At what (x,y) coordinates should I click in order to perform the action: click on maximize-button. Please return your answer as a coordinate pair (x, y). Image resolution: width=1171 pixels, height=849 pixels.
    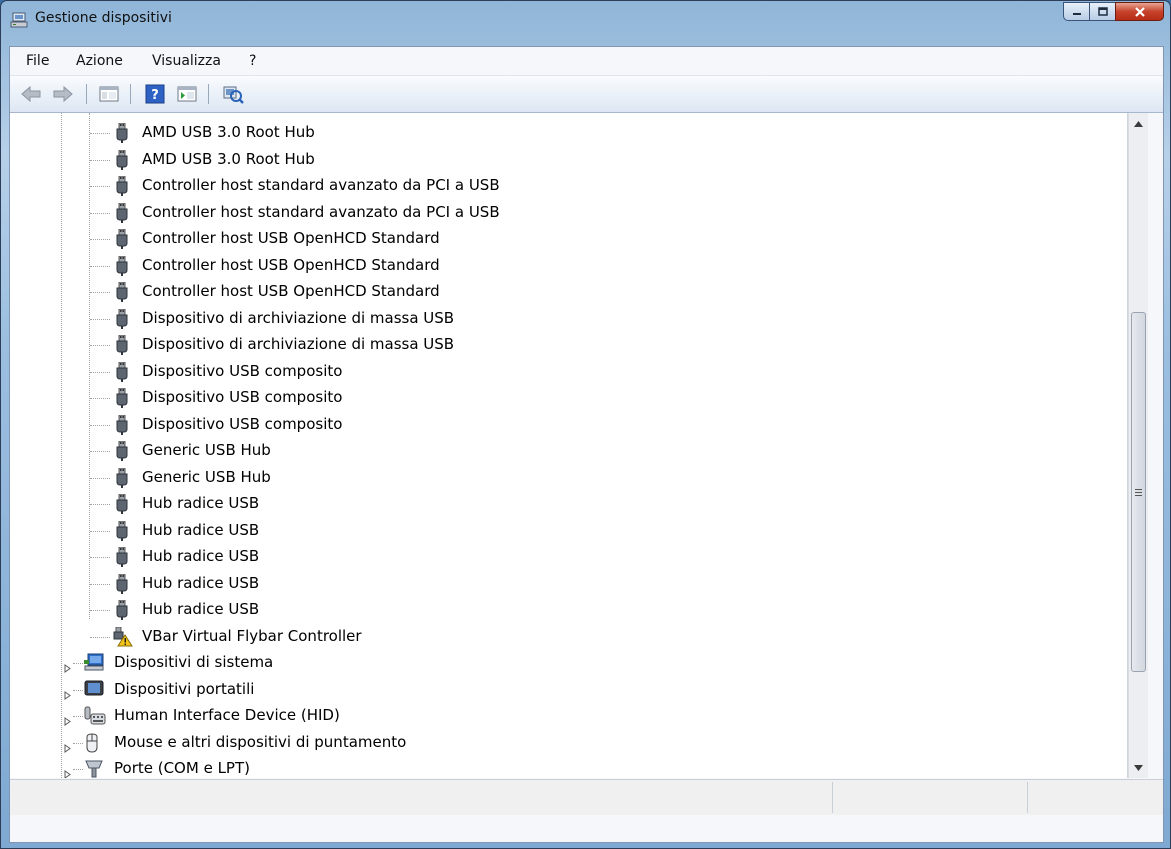
    Looking at the image, I should click on (1102, 11).